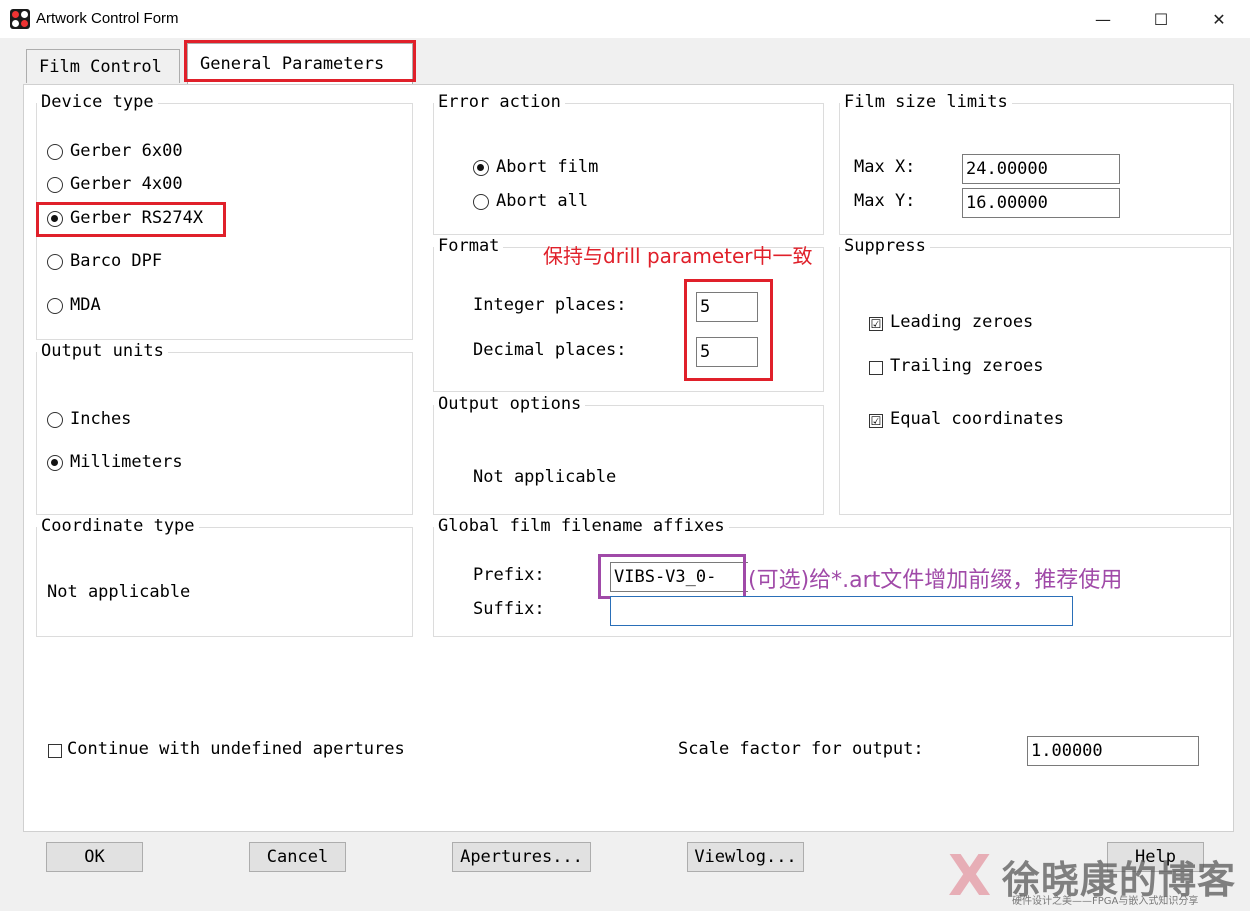  I want to click on scale-factor-input: 1.00000, so click(1113, 751).